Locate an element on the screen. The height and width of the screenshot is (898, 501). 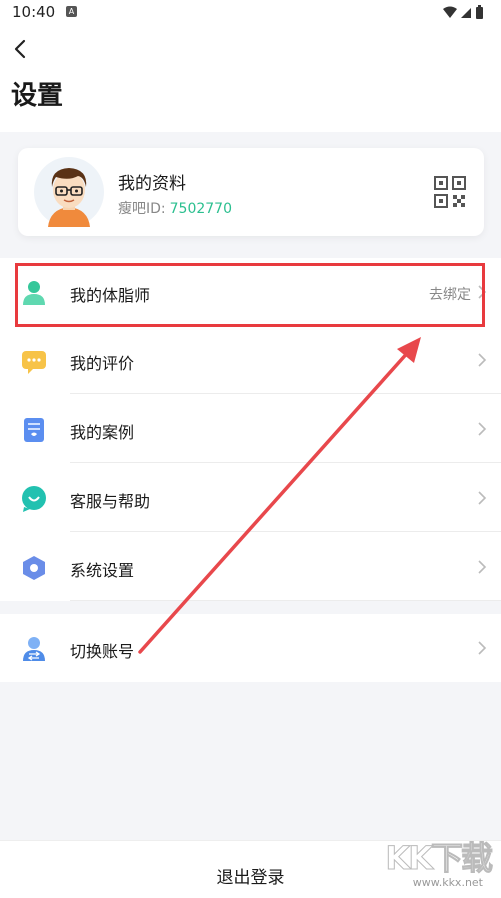
menu-item-label: 系统设置 is located at coordinates (102, 570).